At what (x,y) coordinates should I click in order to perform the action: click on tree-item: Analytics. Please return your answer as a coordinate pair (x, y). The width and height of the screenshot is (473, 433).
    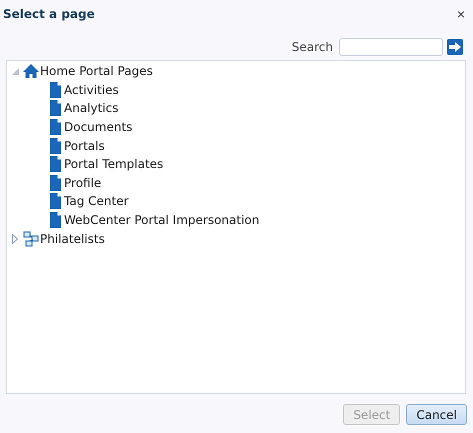
    Looking at the image, I should click on (91, 108).